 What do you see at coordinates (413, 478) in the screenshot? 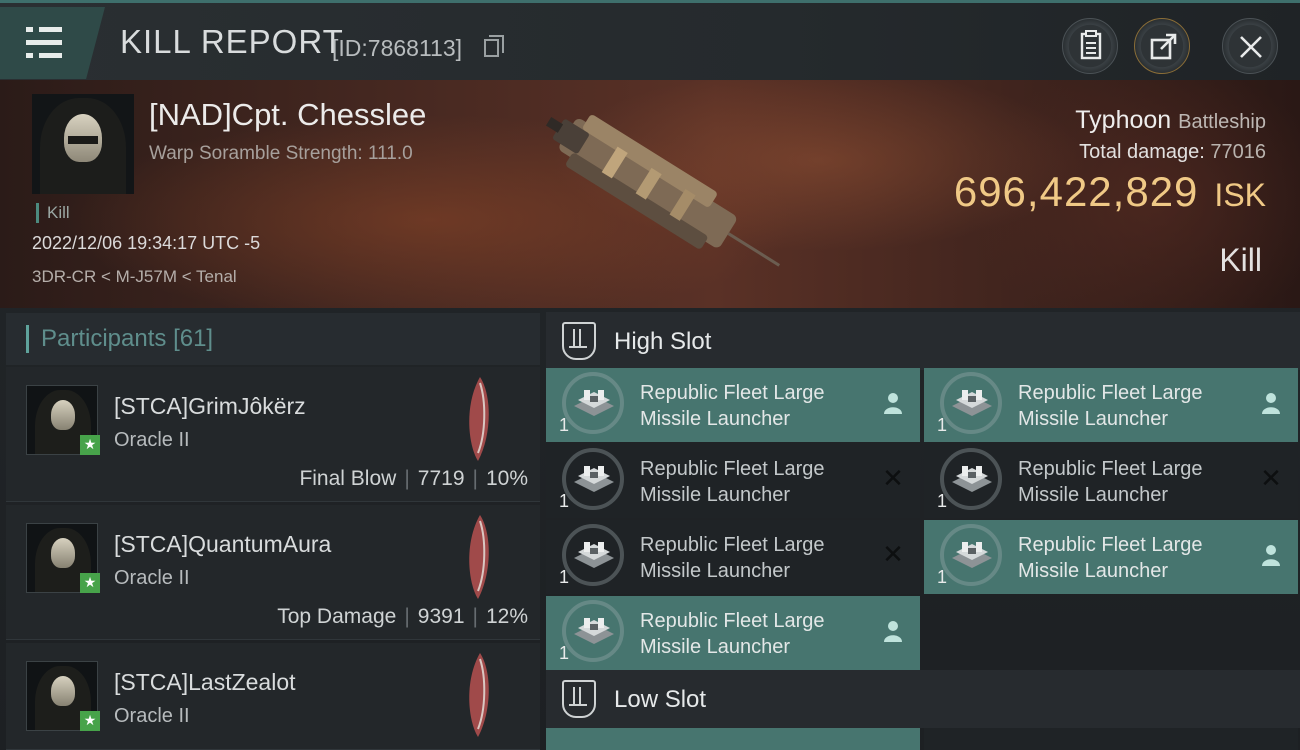
I see `participant-stats: Final Blow | 7719 | 10%` at bounding box center [413, 478].